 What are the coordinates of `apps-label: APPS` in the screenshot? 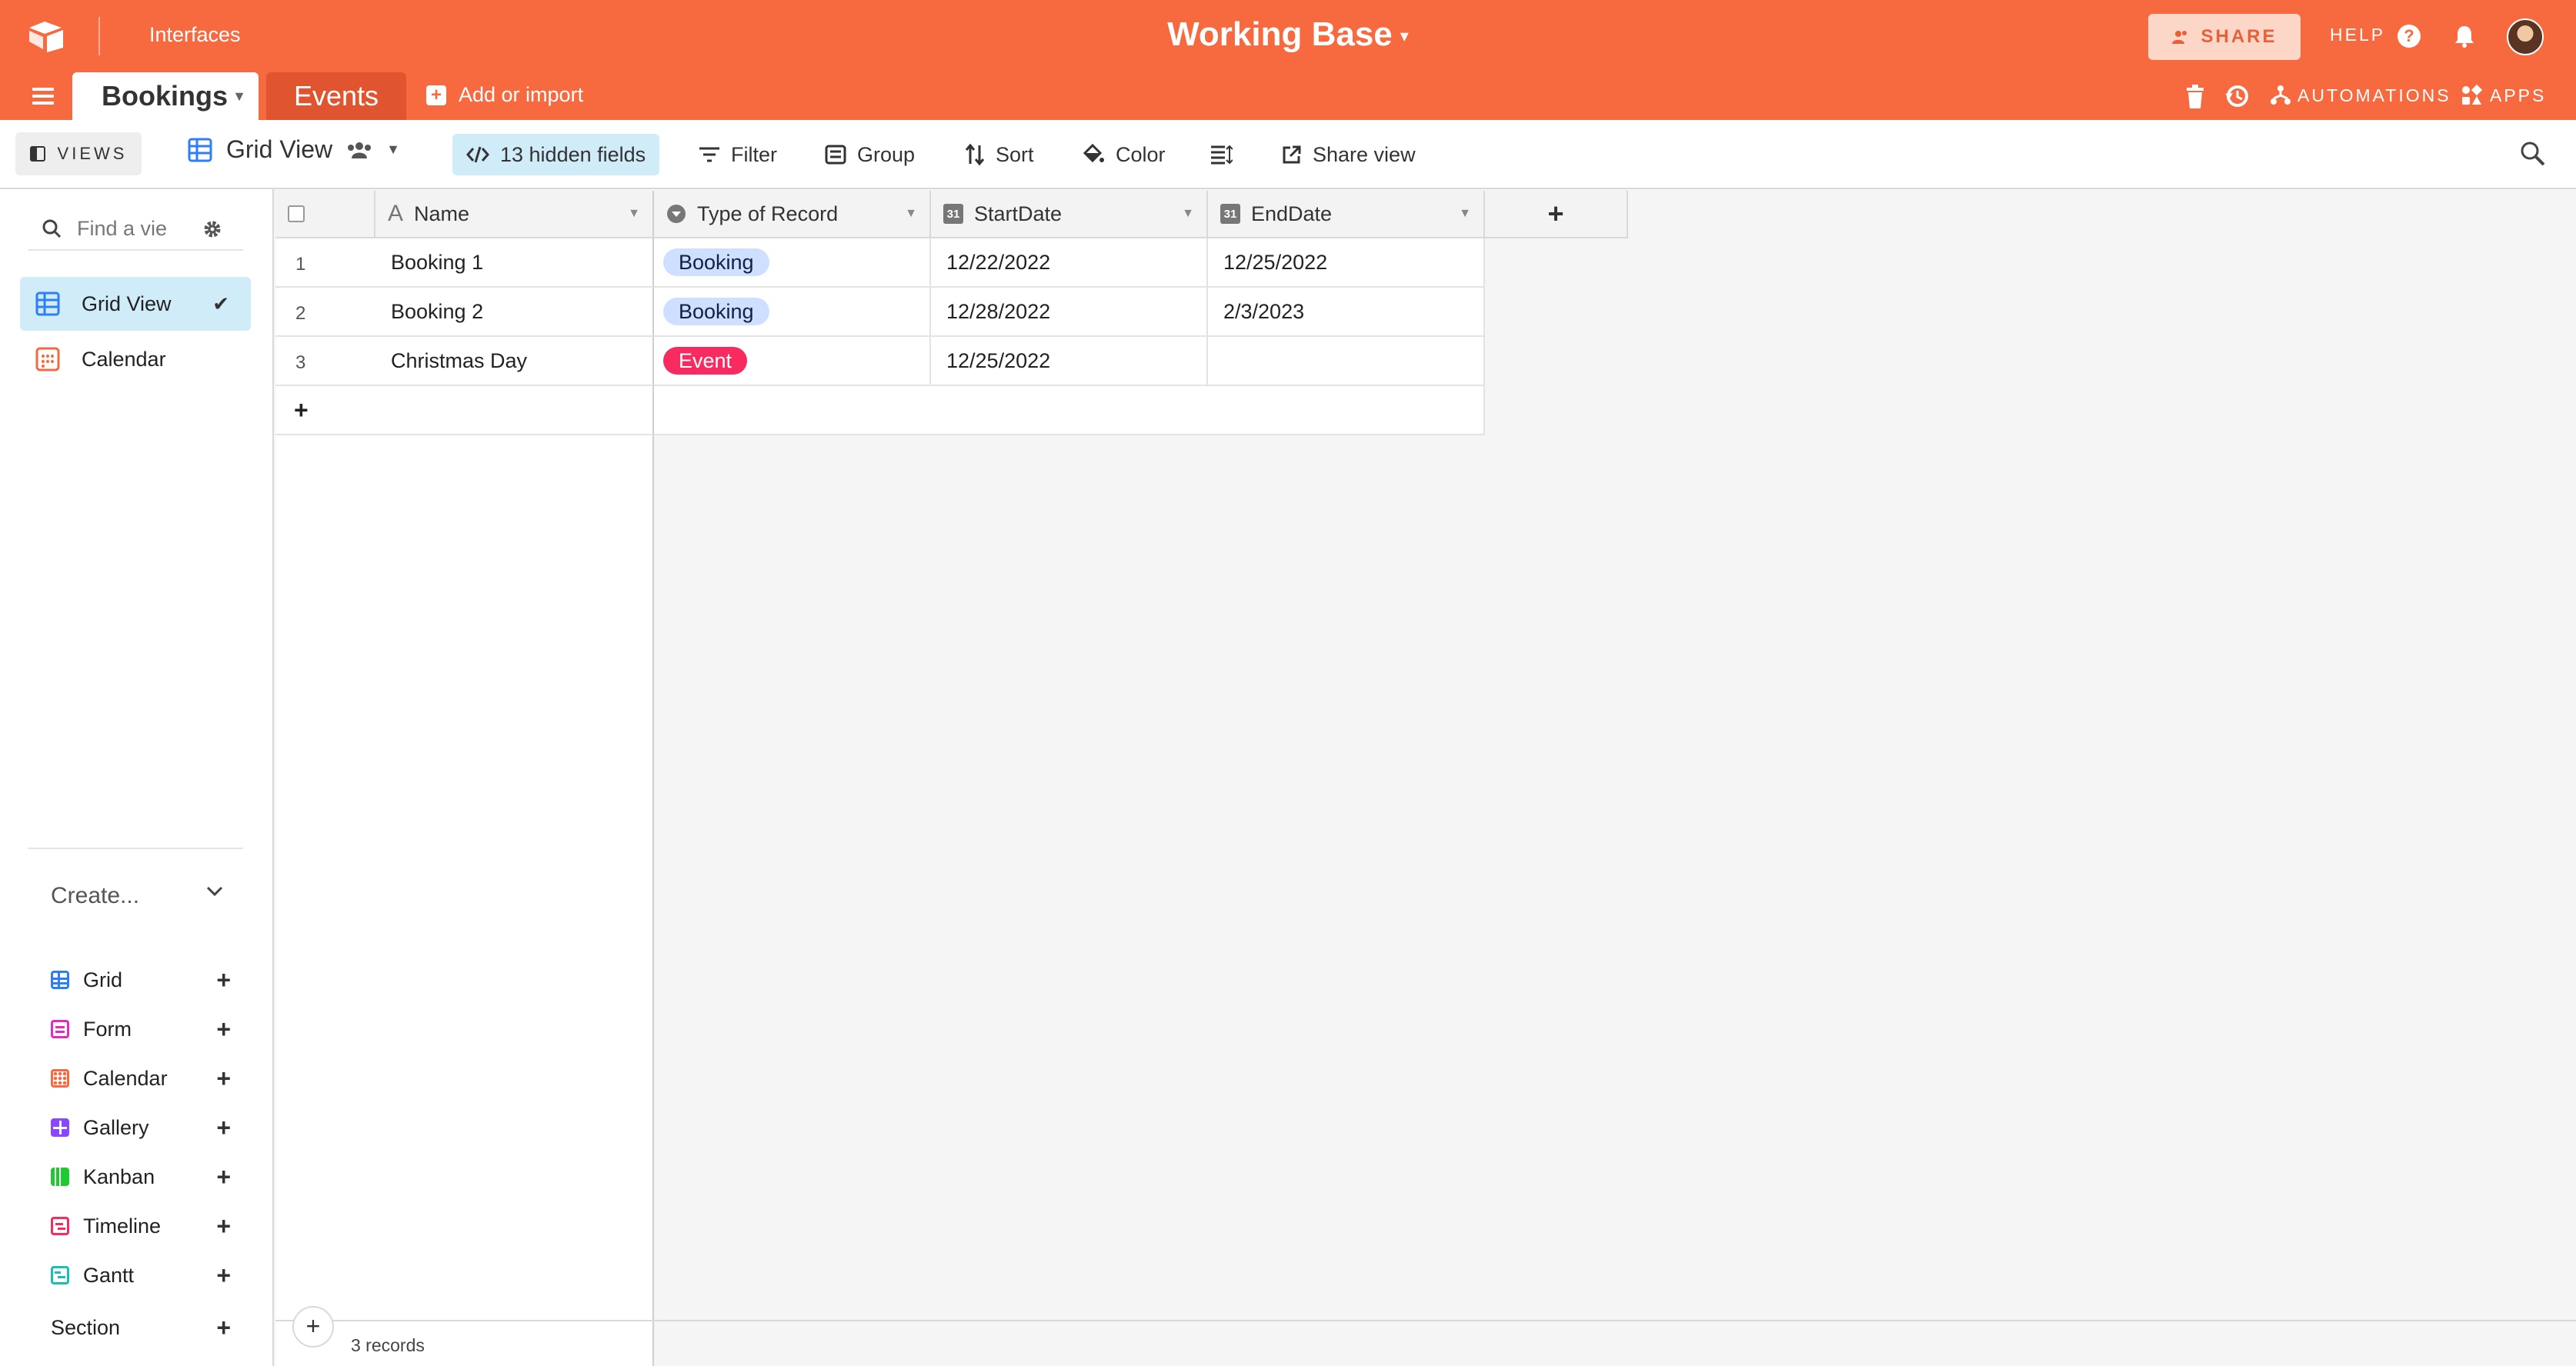 It's located at (2518, 95).